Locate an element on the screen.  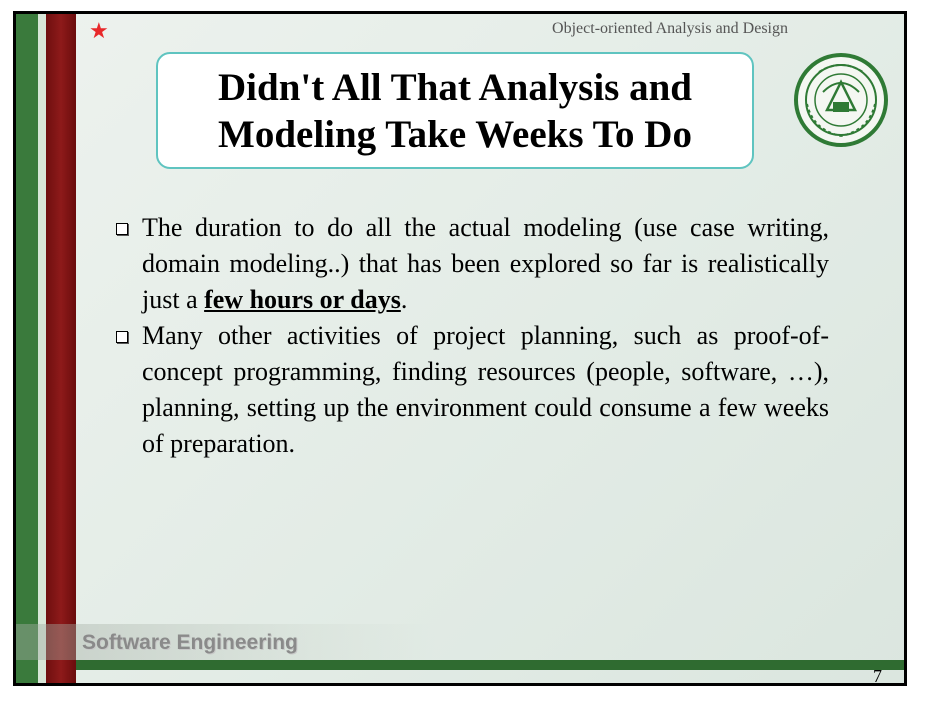
slide-title-line-1: Didn't All That Analysis and is located at coordinates (455, 87).